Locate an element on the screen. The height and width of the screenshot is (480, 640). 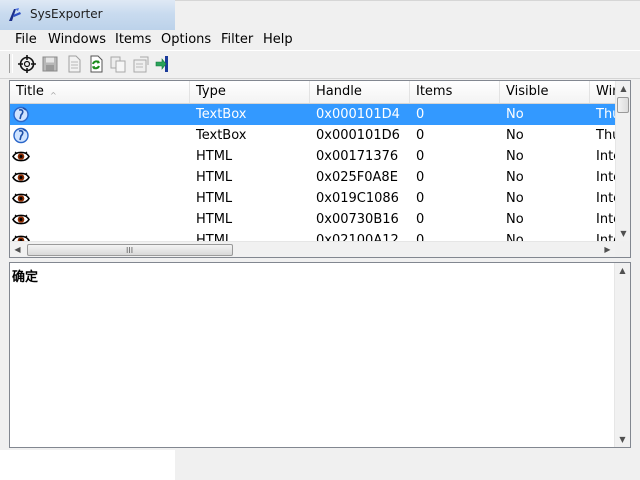
table-row: TextBox 0x000101D6 0 No Thu is located at coordinates (312, 135).